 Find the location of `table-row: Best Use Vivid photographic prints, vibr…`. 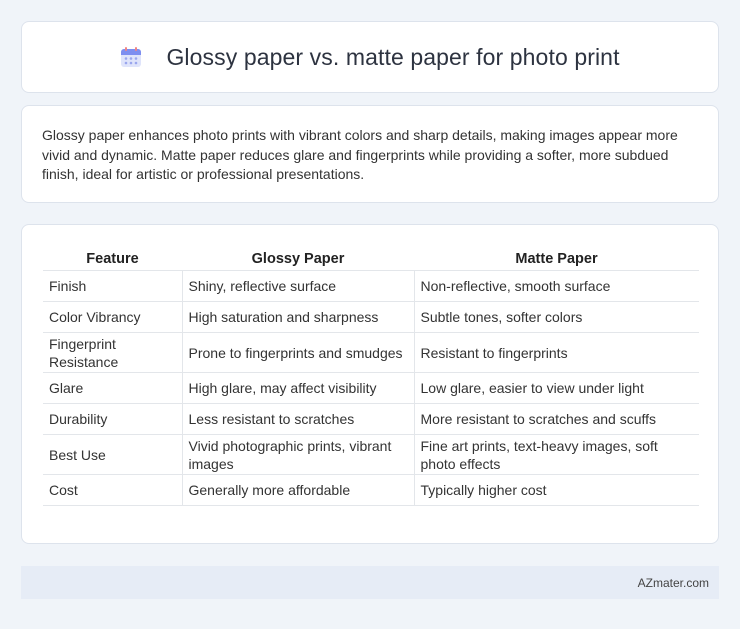

table-row: Best Use Vivid photographic prints, vibr… is located at coordinates (371, 454).